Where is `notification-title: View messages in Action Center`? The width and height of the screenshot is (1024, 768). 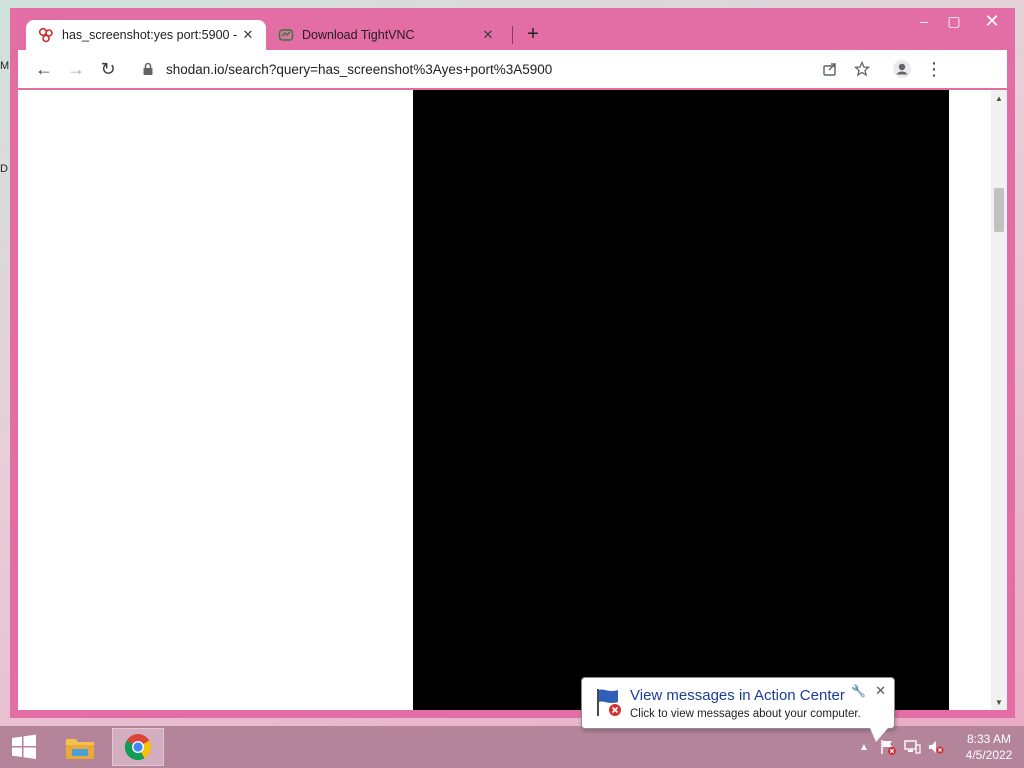 notification-title: View messages in Action Center is located at coordinates (737, 695).